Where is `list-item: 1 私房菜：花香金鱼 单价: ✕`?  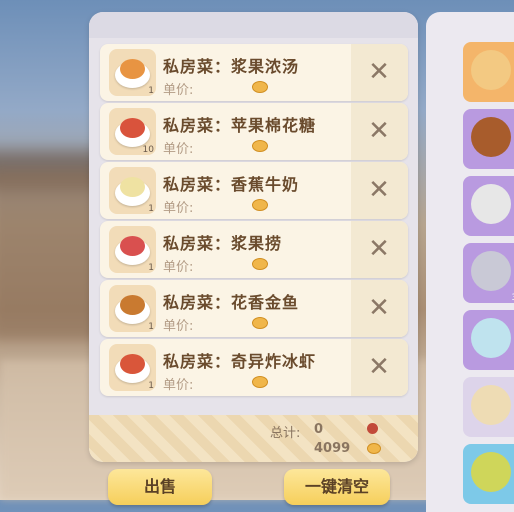 list-item: 1 私房菜：花香金鱼 单价: ✕ is located at coordinates (254, 308).